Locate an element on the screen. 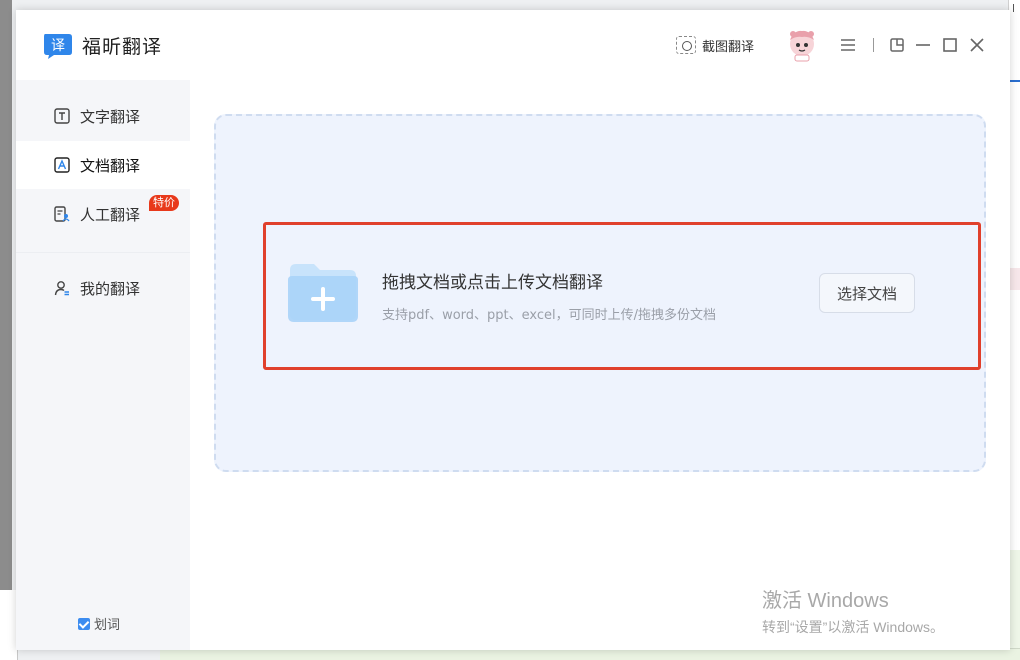 Image resolution: width=1020 pixels, height=660 pixels. sidebar-item-document-translate: 文档翻译 is located at coordinates (103, 165).